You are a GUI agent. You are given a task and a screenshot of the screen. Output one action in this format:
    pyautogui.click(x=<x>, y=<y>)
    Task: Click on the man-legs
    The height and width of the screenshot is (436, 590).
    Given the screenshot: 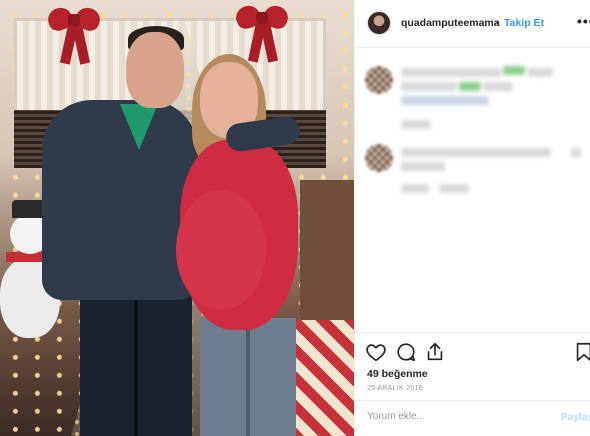 What is the action you would take?
    pyautogui.click(x=136, y=364)
    